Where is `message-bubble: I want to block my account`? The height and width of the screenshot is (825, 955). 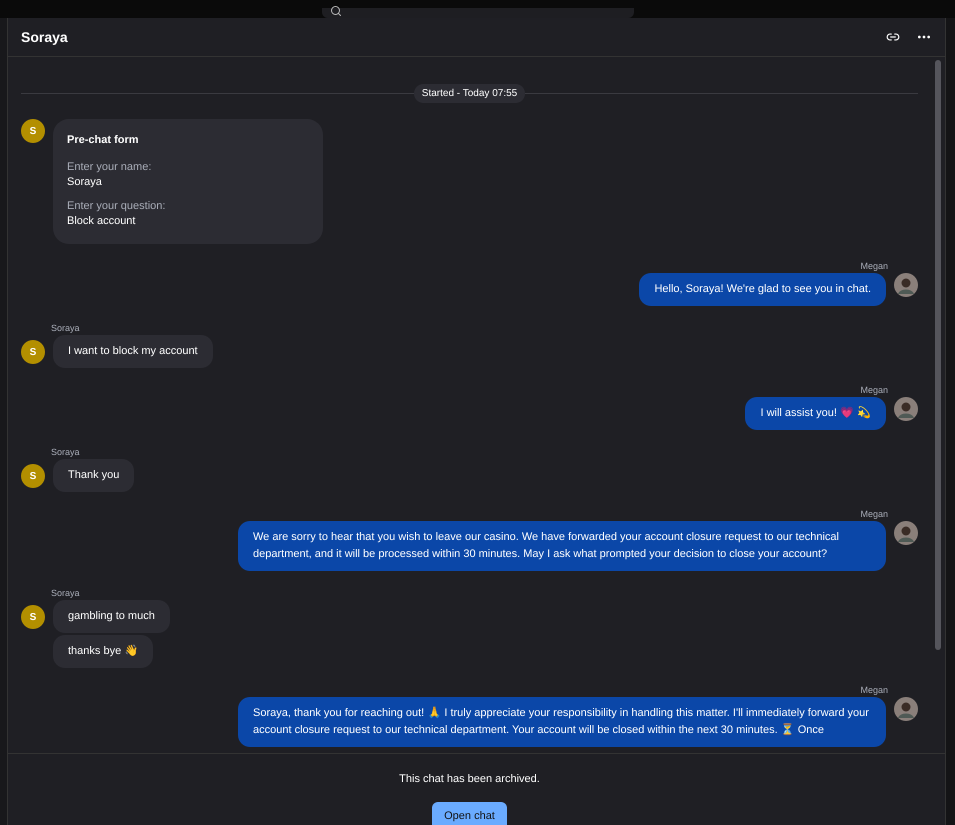
message-bubble: I want to block my account is located at coordinates (133, 351).